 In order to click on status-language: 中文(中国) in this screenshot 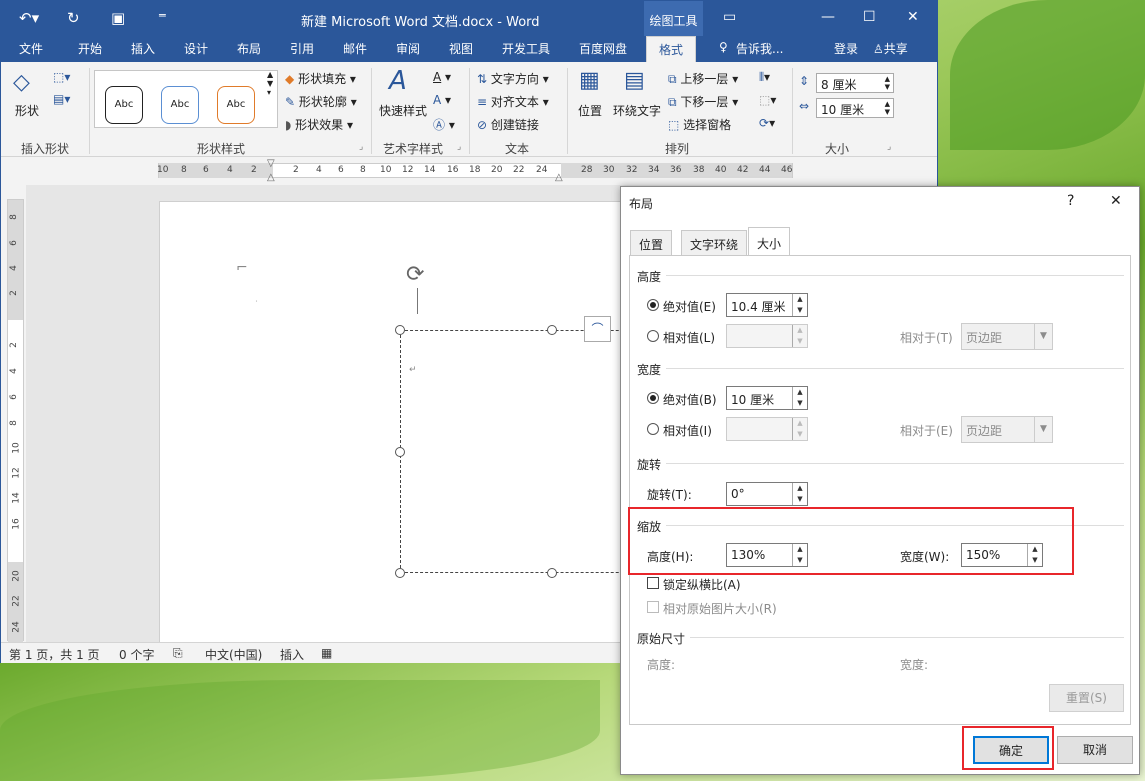, I will do `click(233, 654)`.